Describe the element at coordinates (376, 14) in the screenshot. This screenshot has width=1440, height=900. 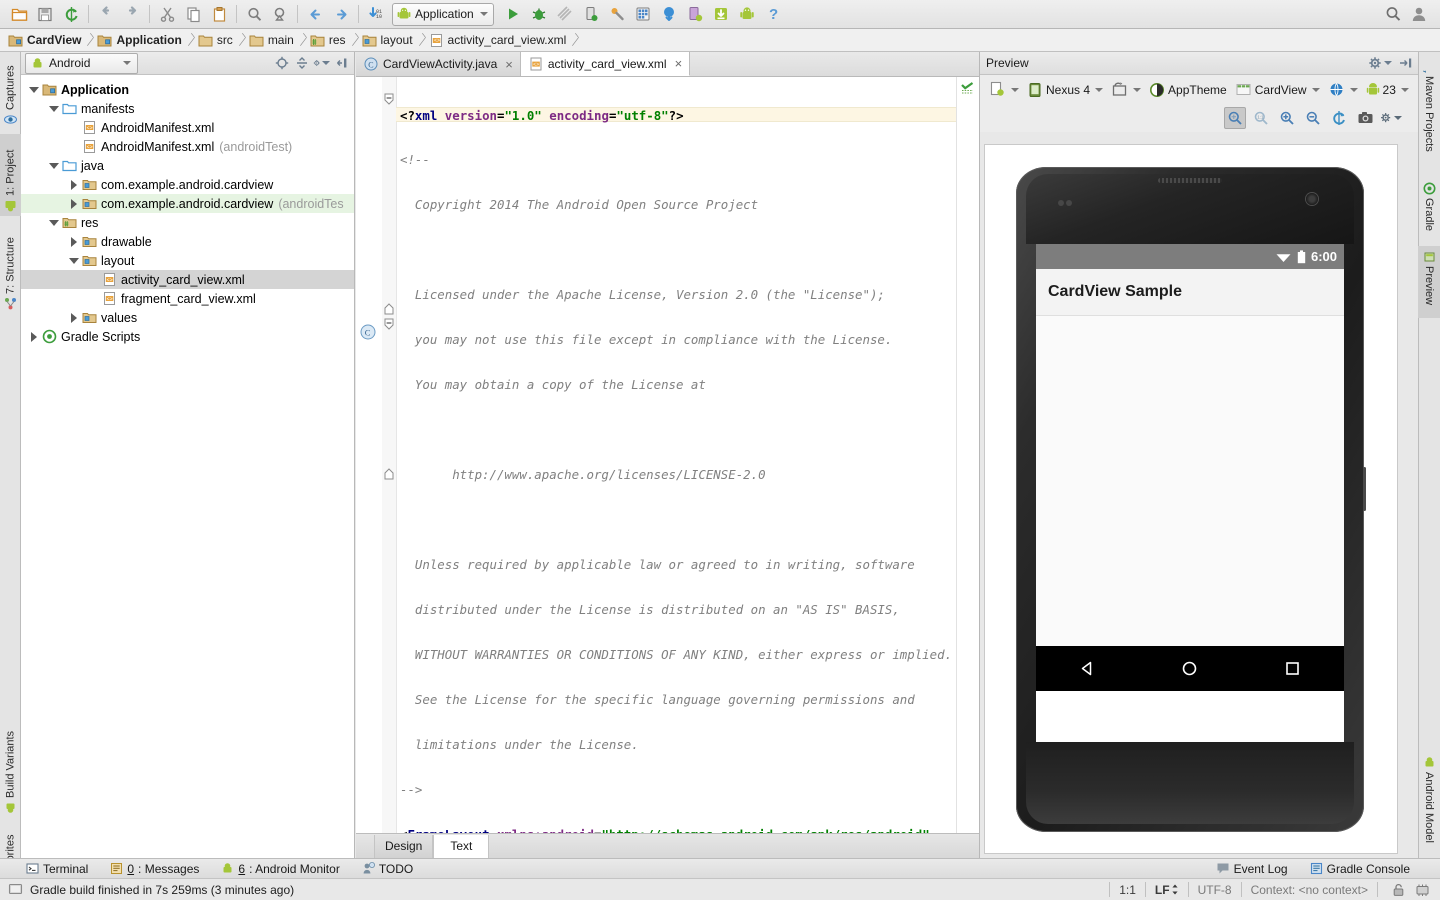
I see `update-project-icon: 01 10` at that location.